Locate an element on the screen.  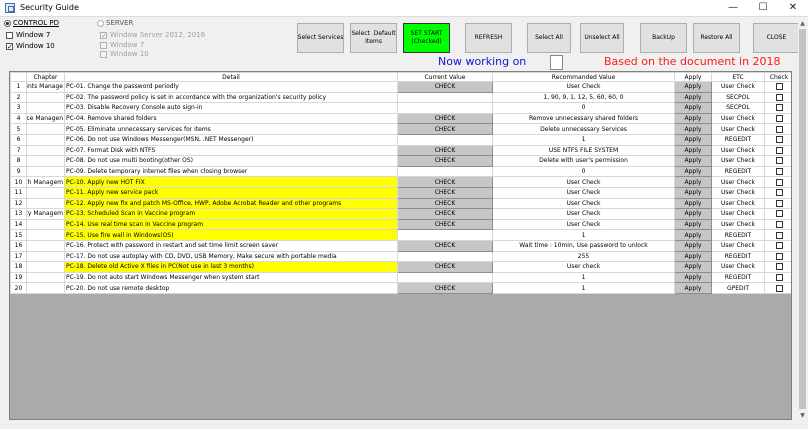
set-start-button: SET START (Checked) is located at coordinates (426, 38).